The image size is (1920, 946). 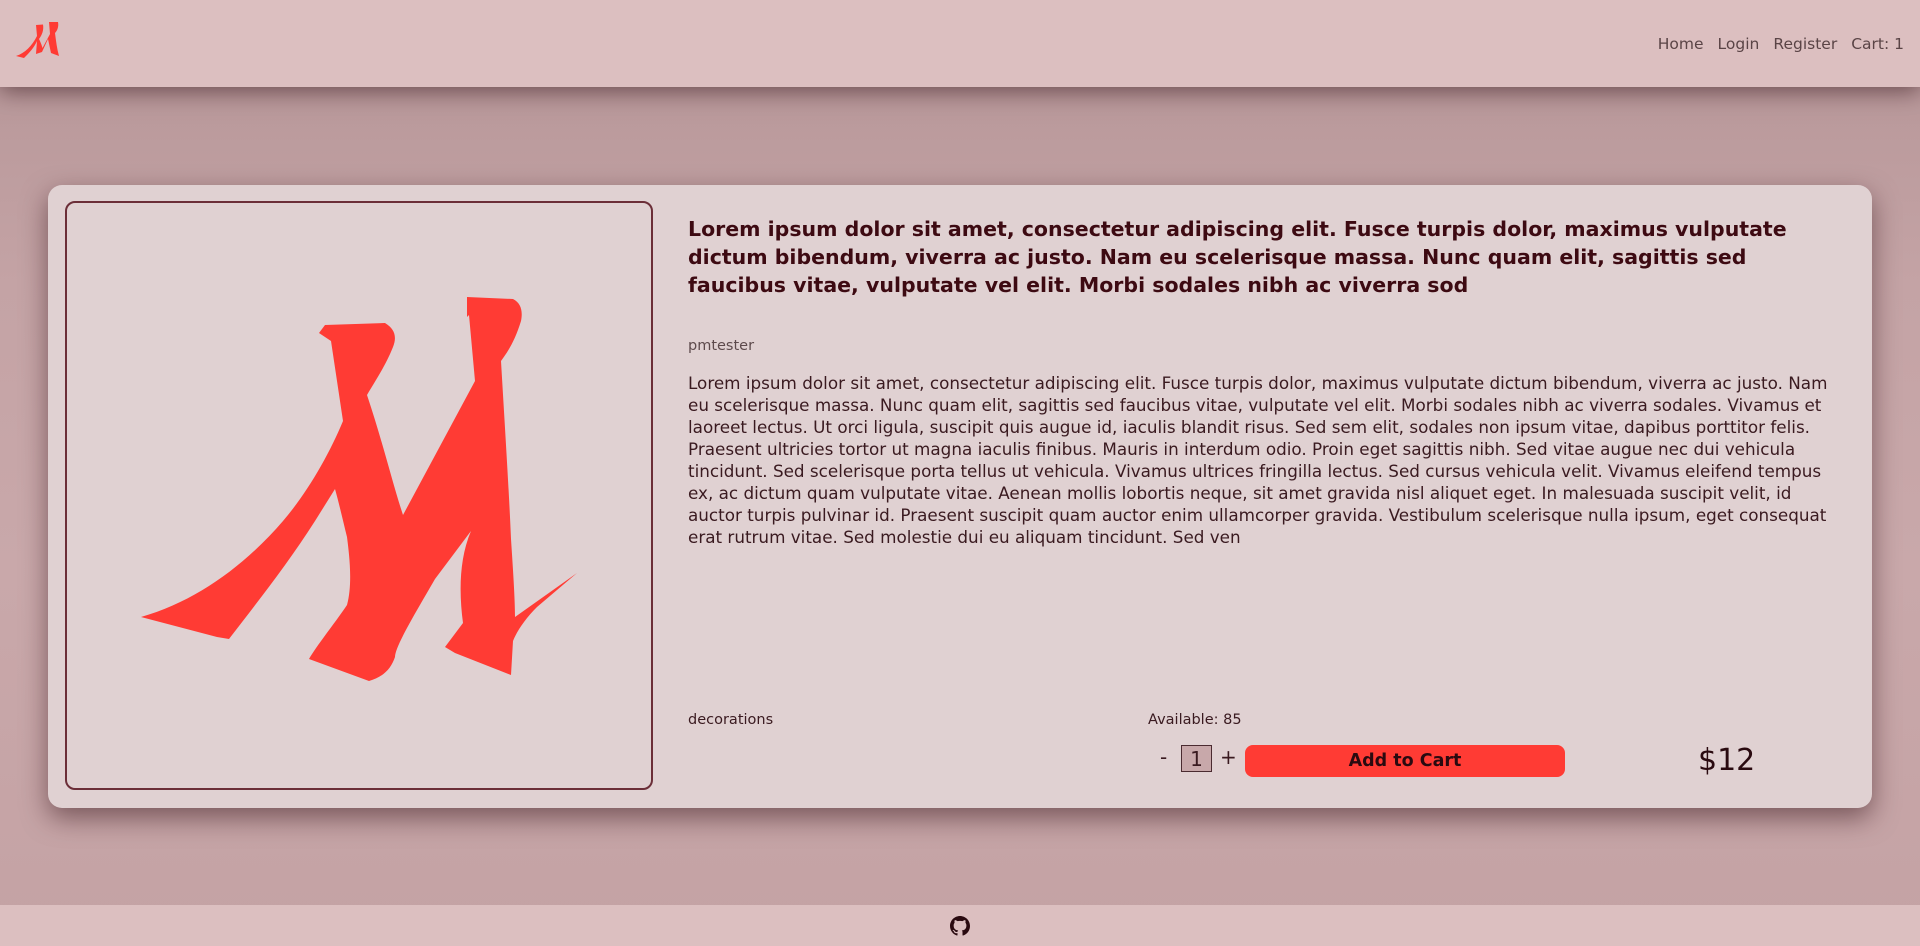 I want to click on seller-name: pmtester, so click(x=721, y=346).